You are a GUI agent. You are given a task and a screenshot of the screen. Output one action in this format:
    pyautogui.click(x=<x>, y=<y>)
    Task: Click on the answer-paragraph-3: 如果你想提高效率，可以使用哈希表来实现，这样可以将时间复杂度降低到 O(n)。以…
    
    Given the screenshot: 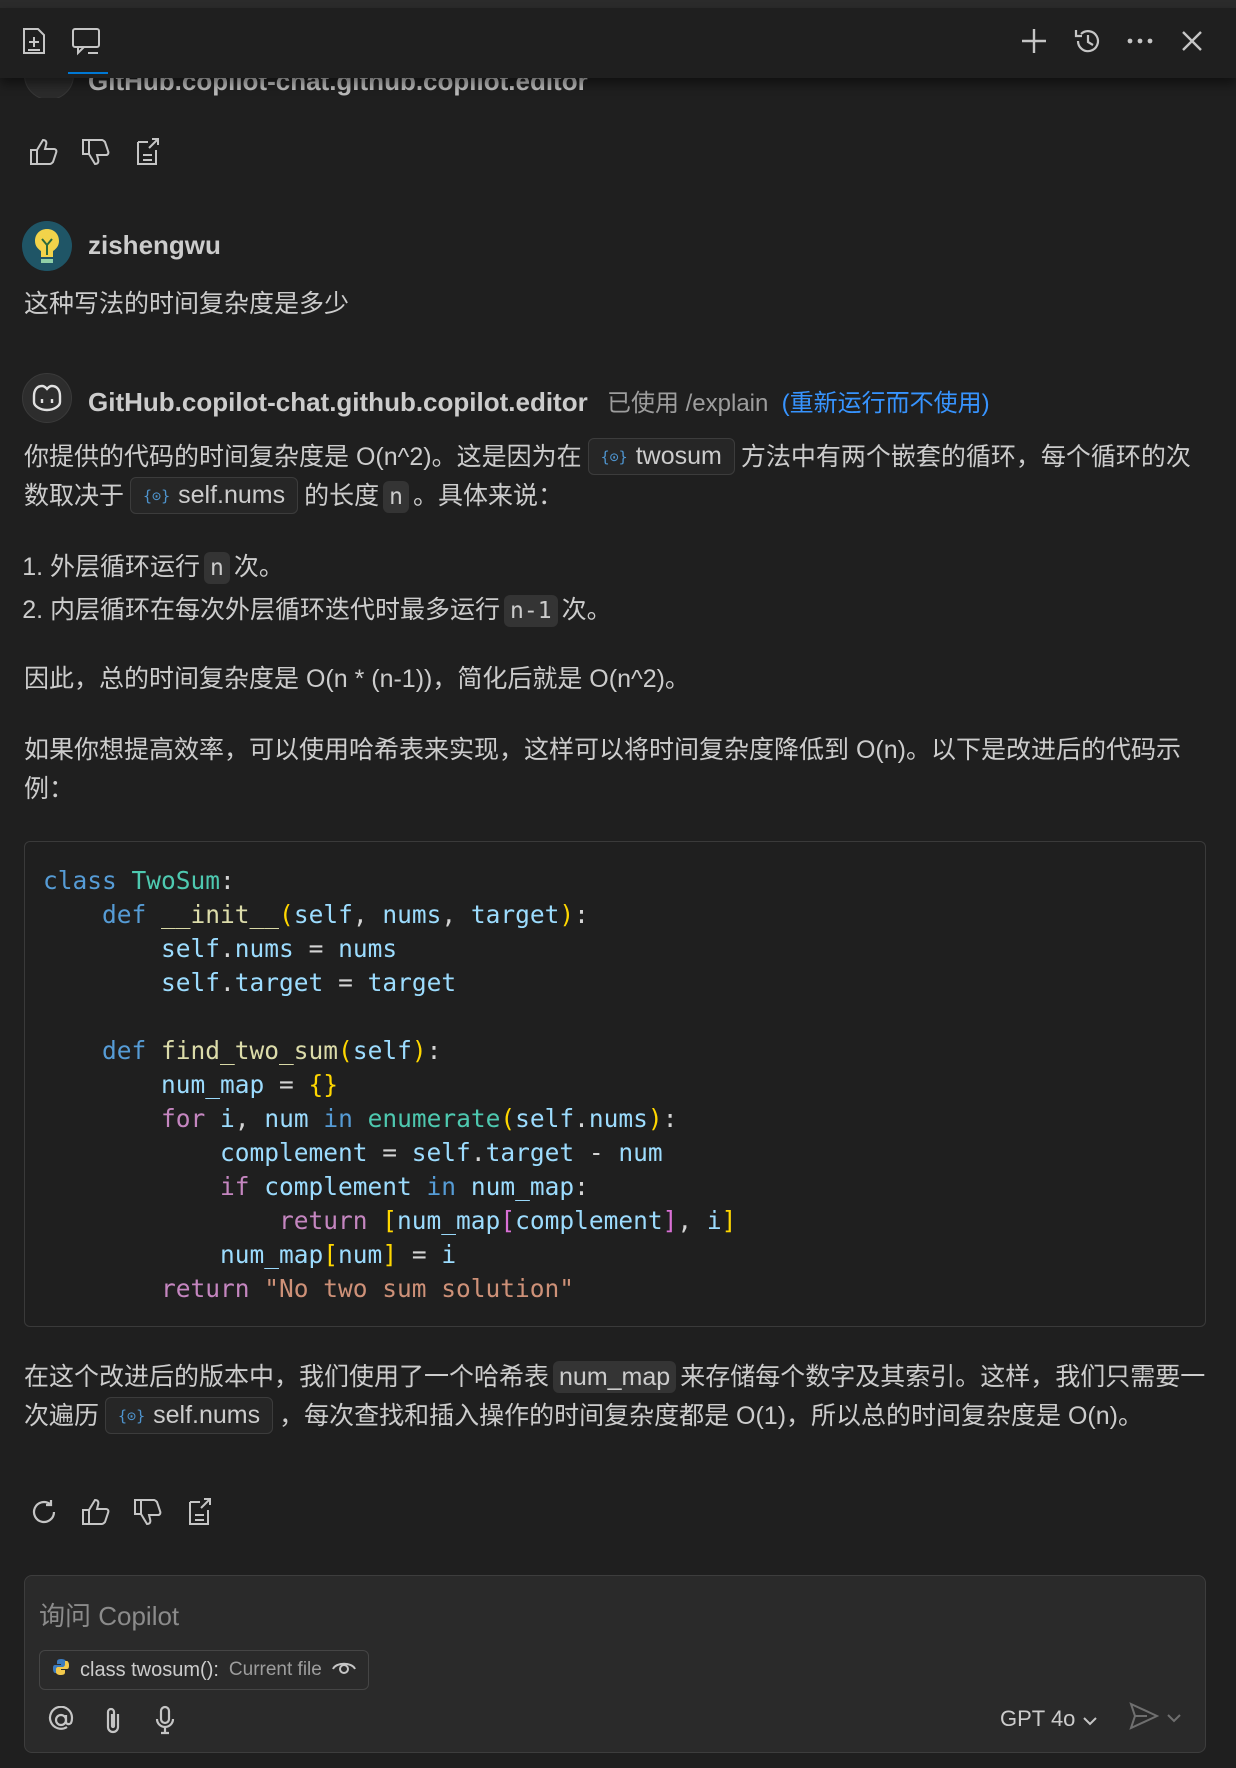 What is the action you would take?
    pyautogui.click(x=602, y=769)
    